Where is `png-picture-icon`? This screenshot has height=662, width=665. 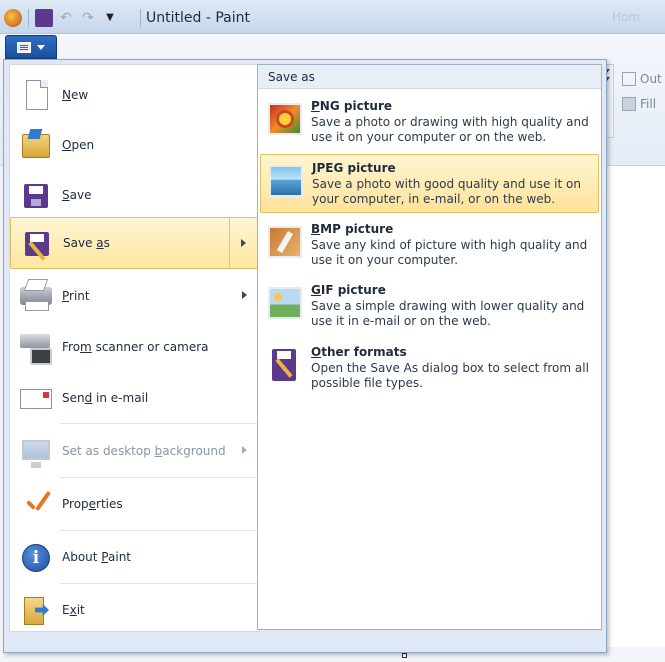
png-picture-icon is located at coordinates (285, 119).